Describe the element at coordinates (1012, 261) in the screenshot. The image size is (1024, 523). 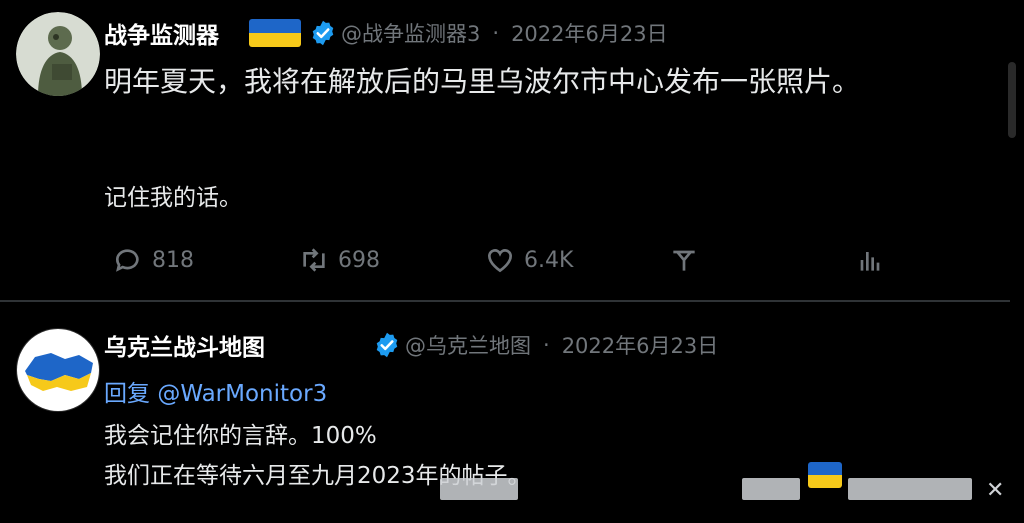
I see `scrollbar` at that location.